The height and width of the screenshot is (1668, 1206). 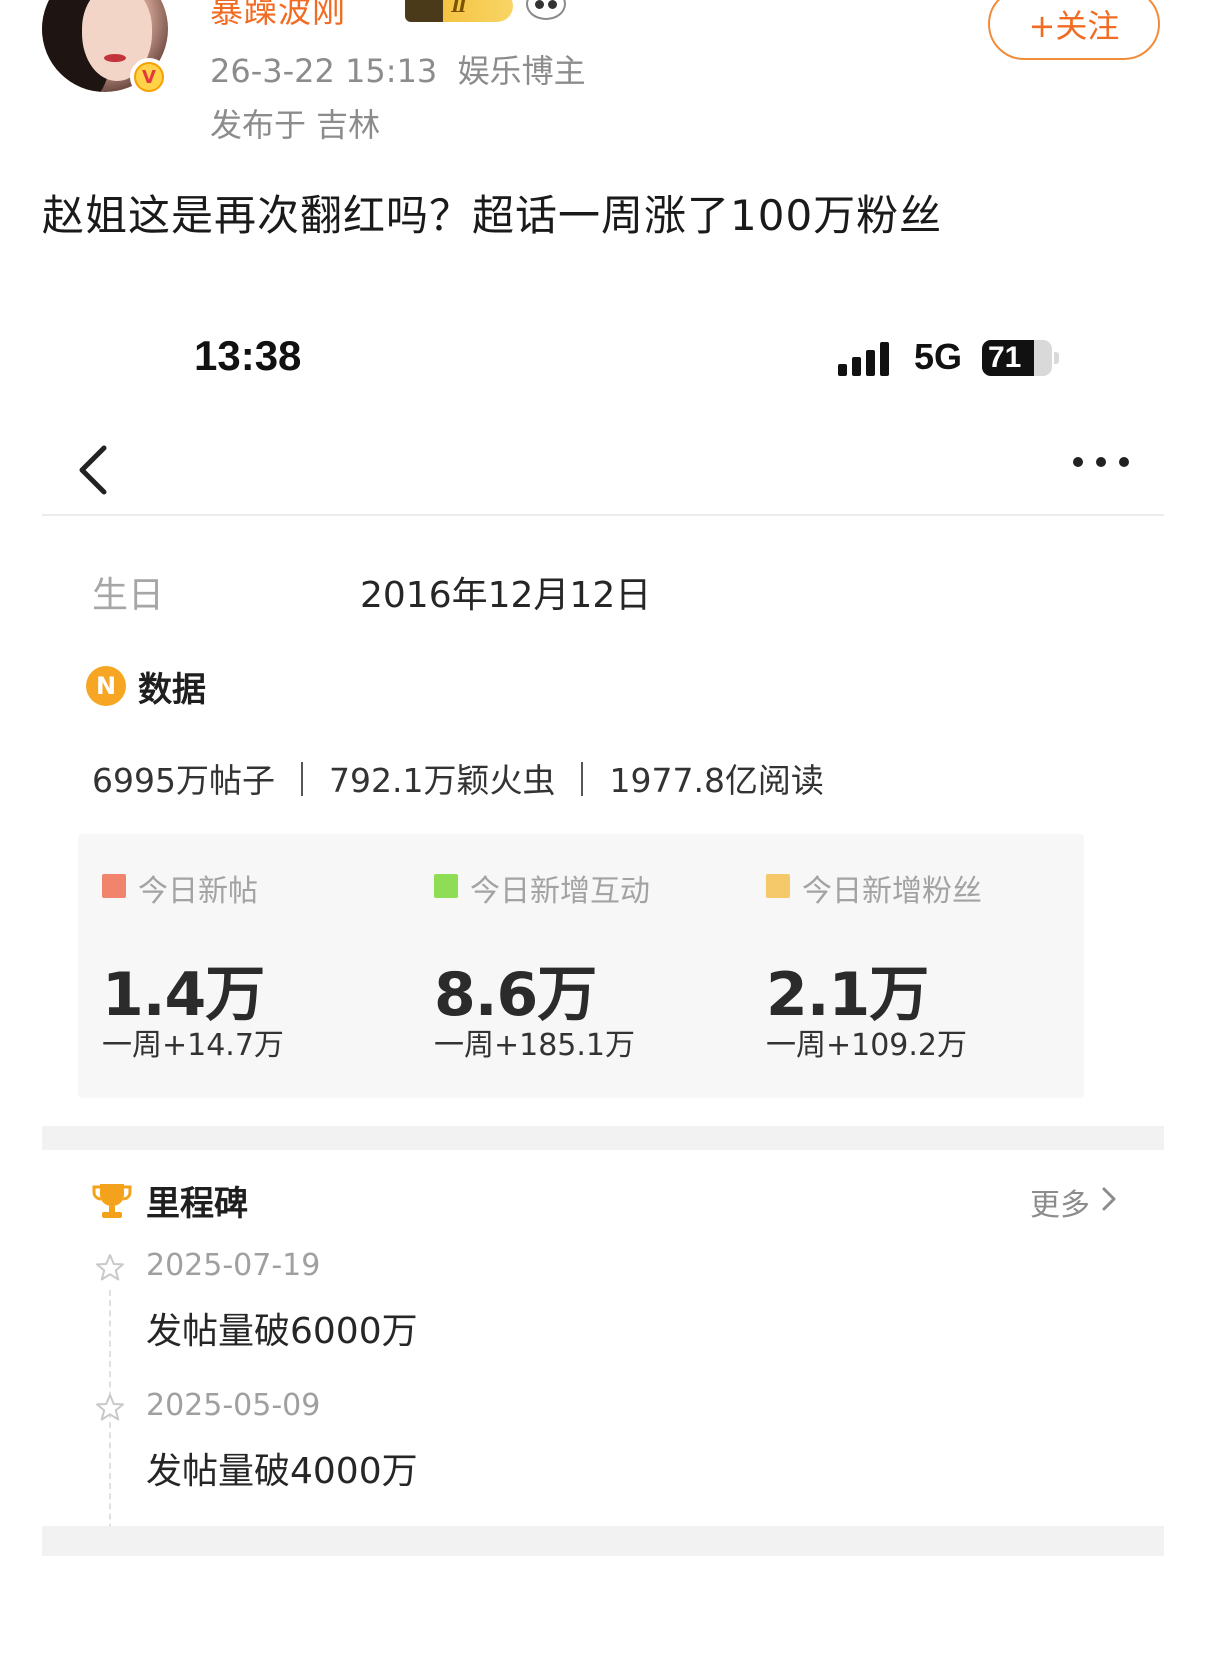 What do you see at coordinates (278, 16) in the screenshot?
I see `username: 暴躁波刚` at bounding box center [278, 16].